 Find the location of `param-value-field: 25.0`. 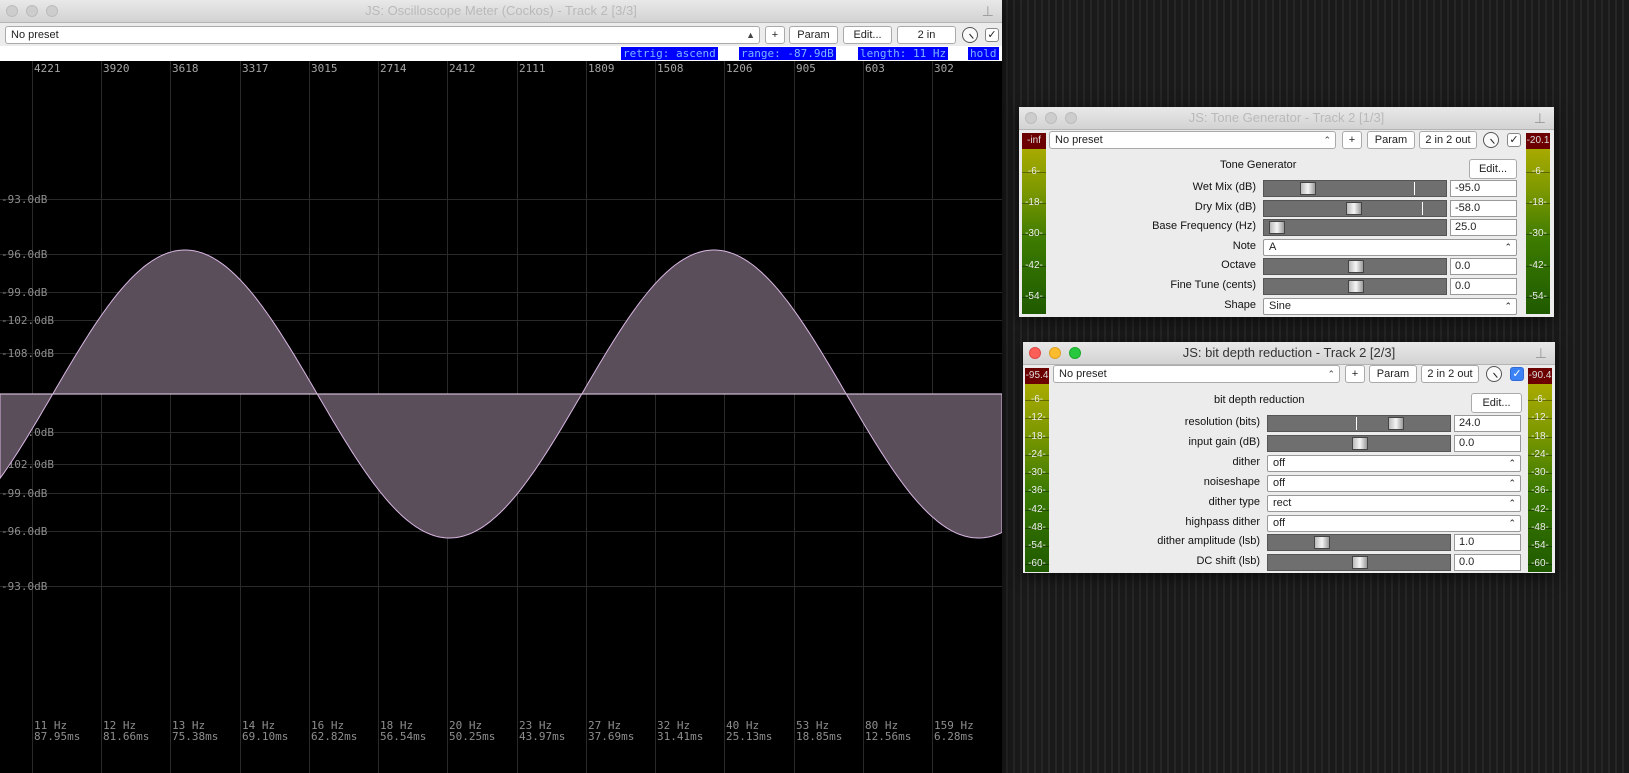

param-value-field: 25.0 is located at coordinates (1483, 228).